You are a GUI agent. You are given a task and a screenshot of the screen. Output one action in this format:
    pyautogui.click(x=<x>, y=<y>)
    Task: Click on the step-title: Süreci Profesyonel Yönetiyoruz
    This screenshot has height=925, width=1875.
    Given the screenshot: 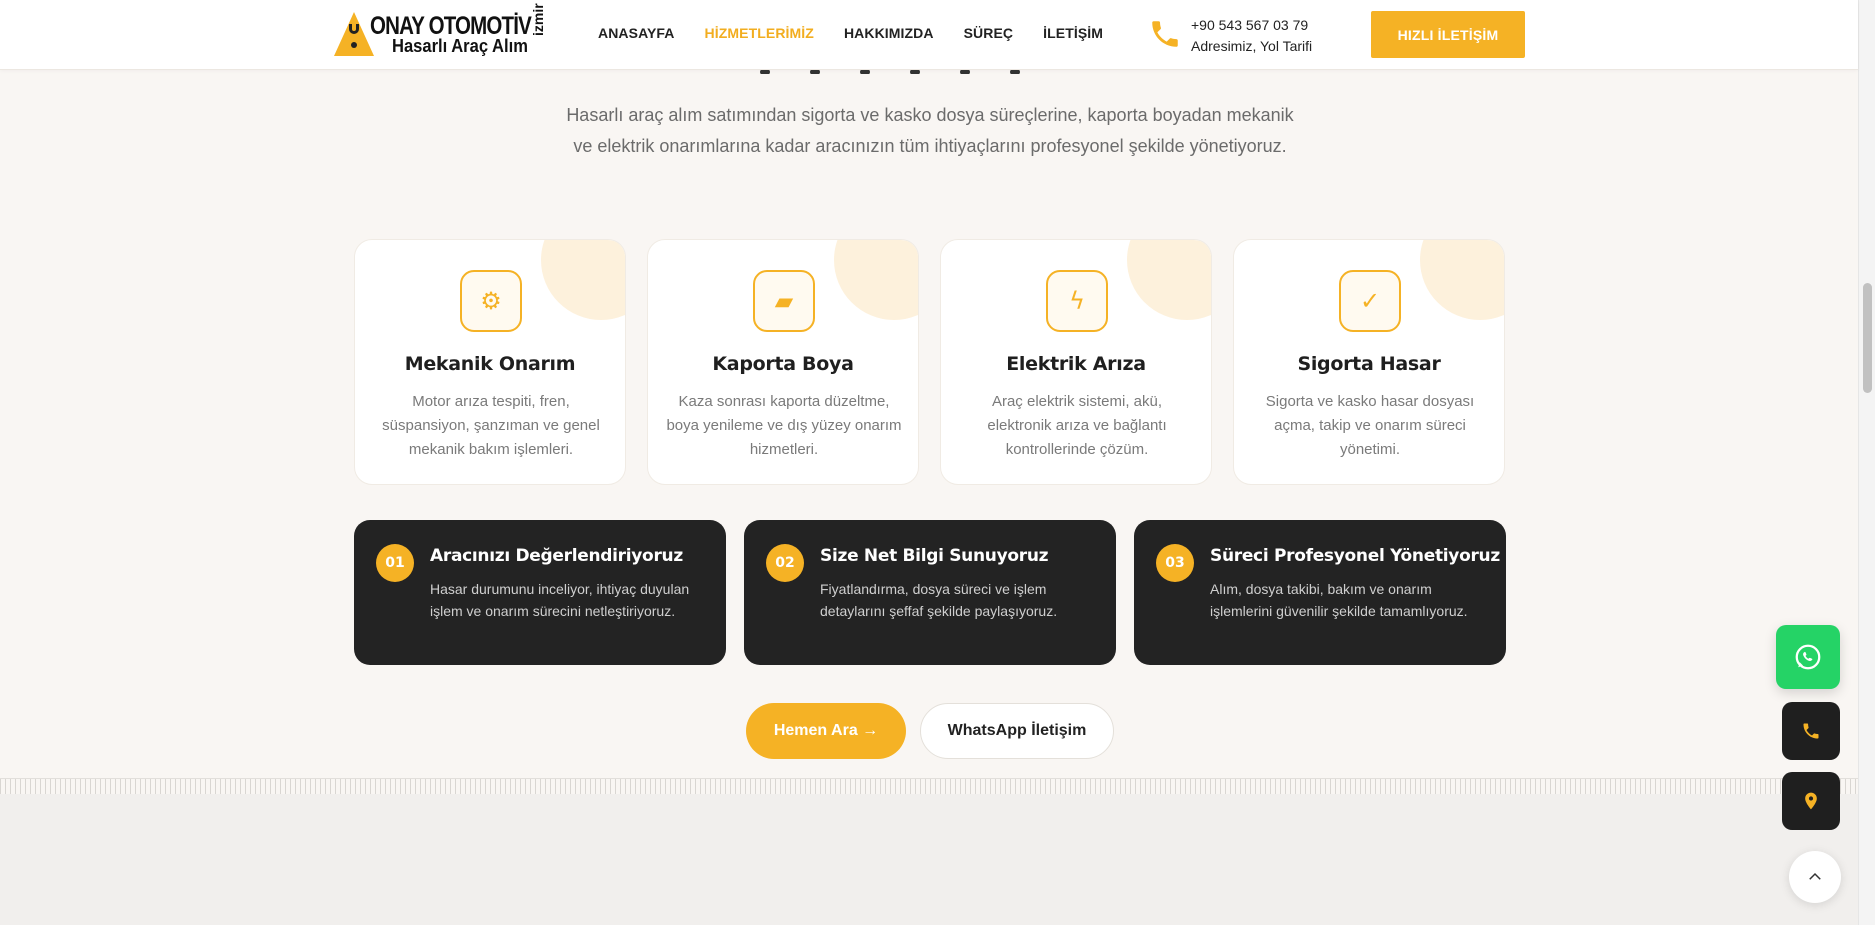 What is the action you would take?
    pyautogui.click(x=1355, y=556)
    